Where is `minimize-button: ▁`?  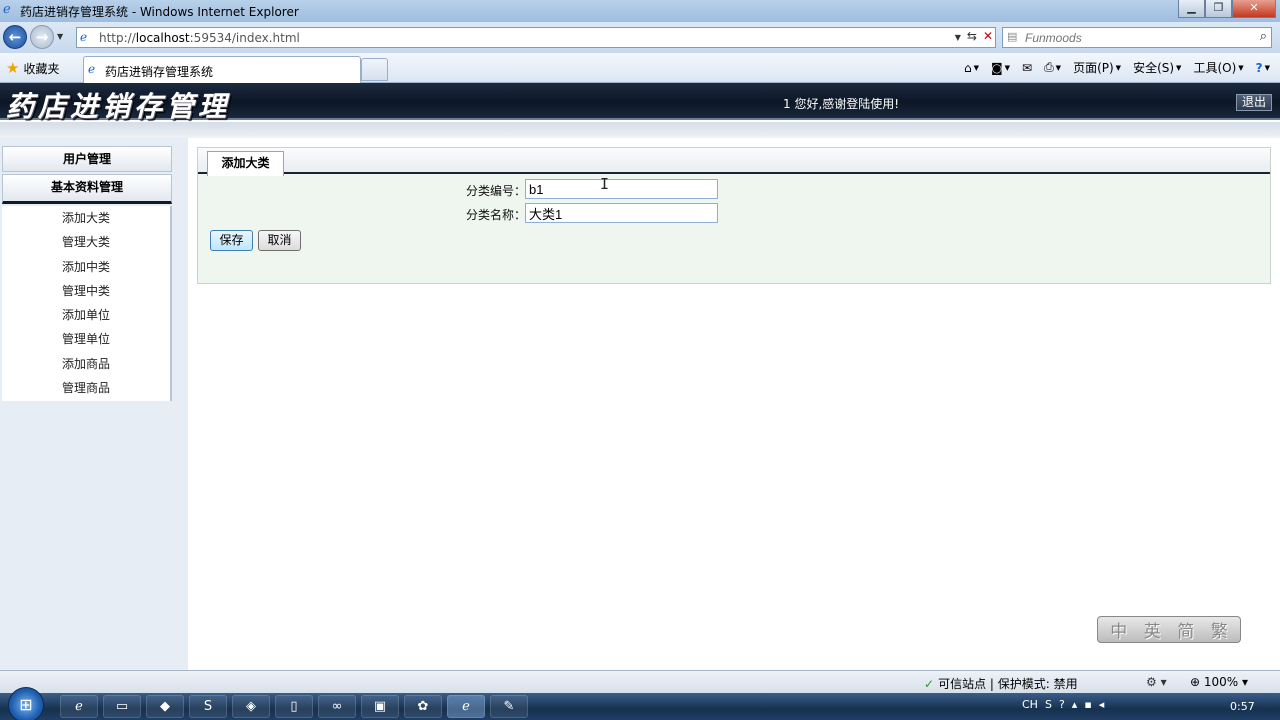
minimize-button: ▁ is located at coordinates (1191, 9).